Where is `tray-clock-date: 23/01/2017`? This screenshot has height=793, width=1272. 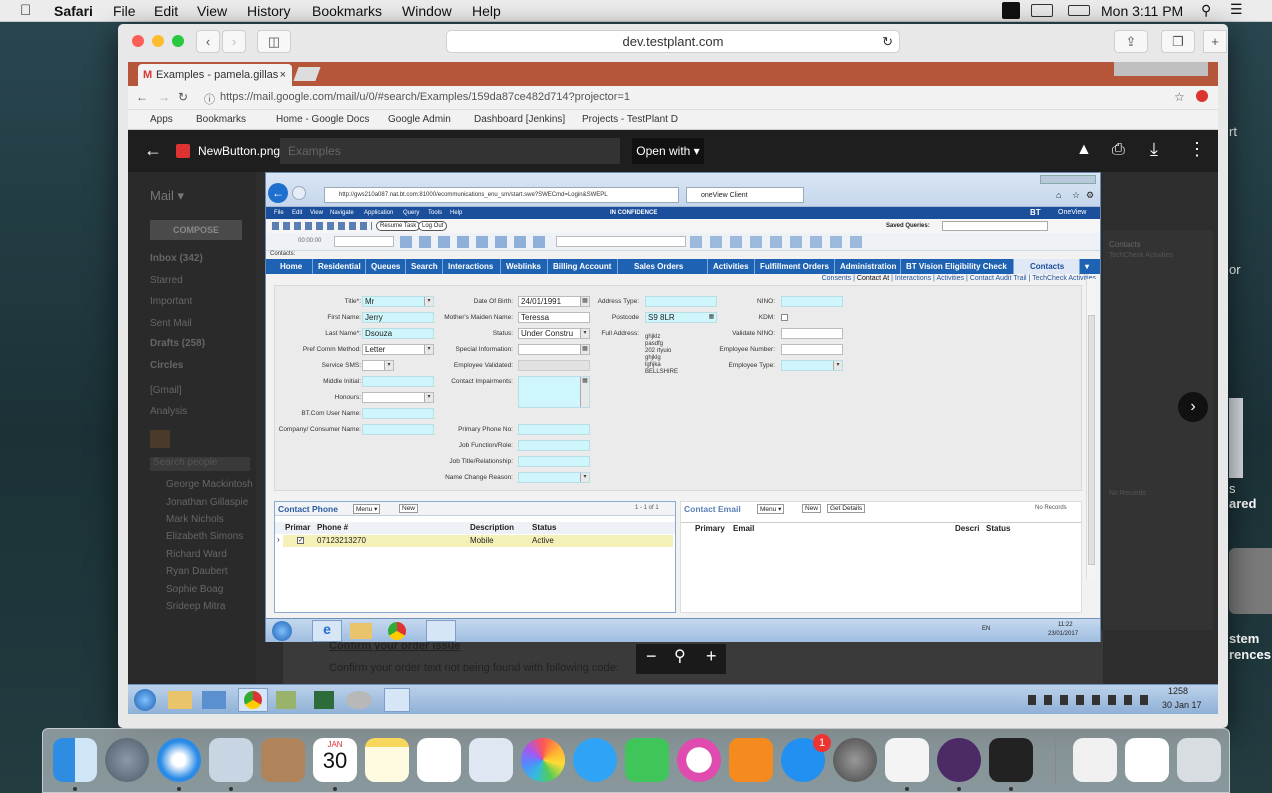 tray-clock-date: 23/01/2017 is located at coordinates (1063, 634).